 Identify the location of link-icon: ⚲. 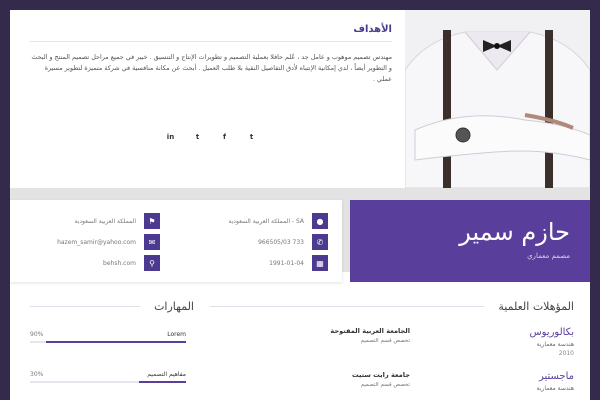
(152, 263).